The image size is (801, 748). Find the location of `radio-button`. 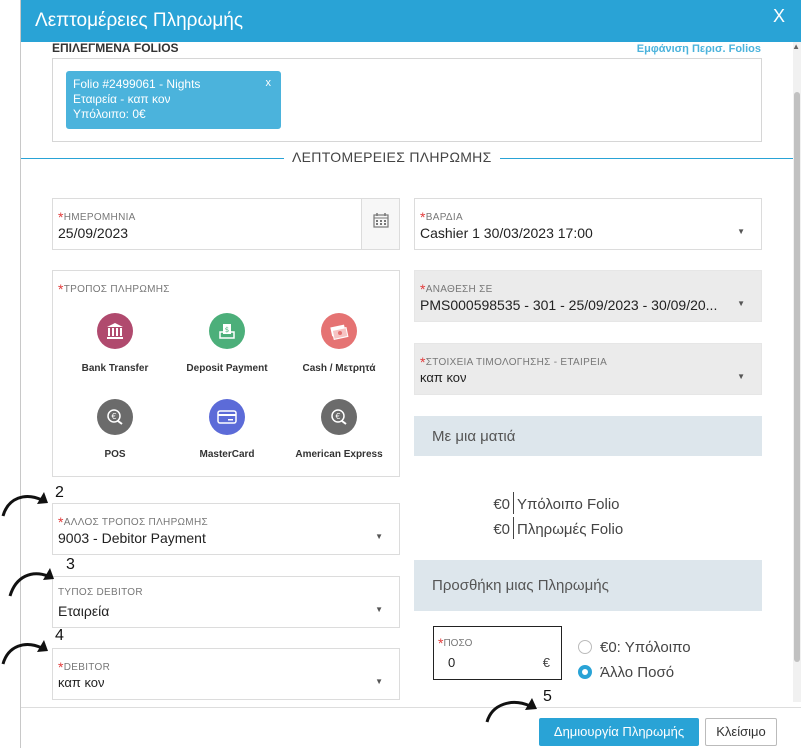

radio-button is located at coordinates (585, 647).